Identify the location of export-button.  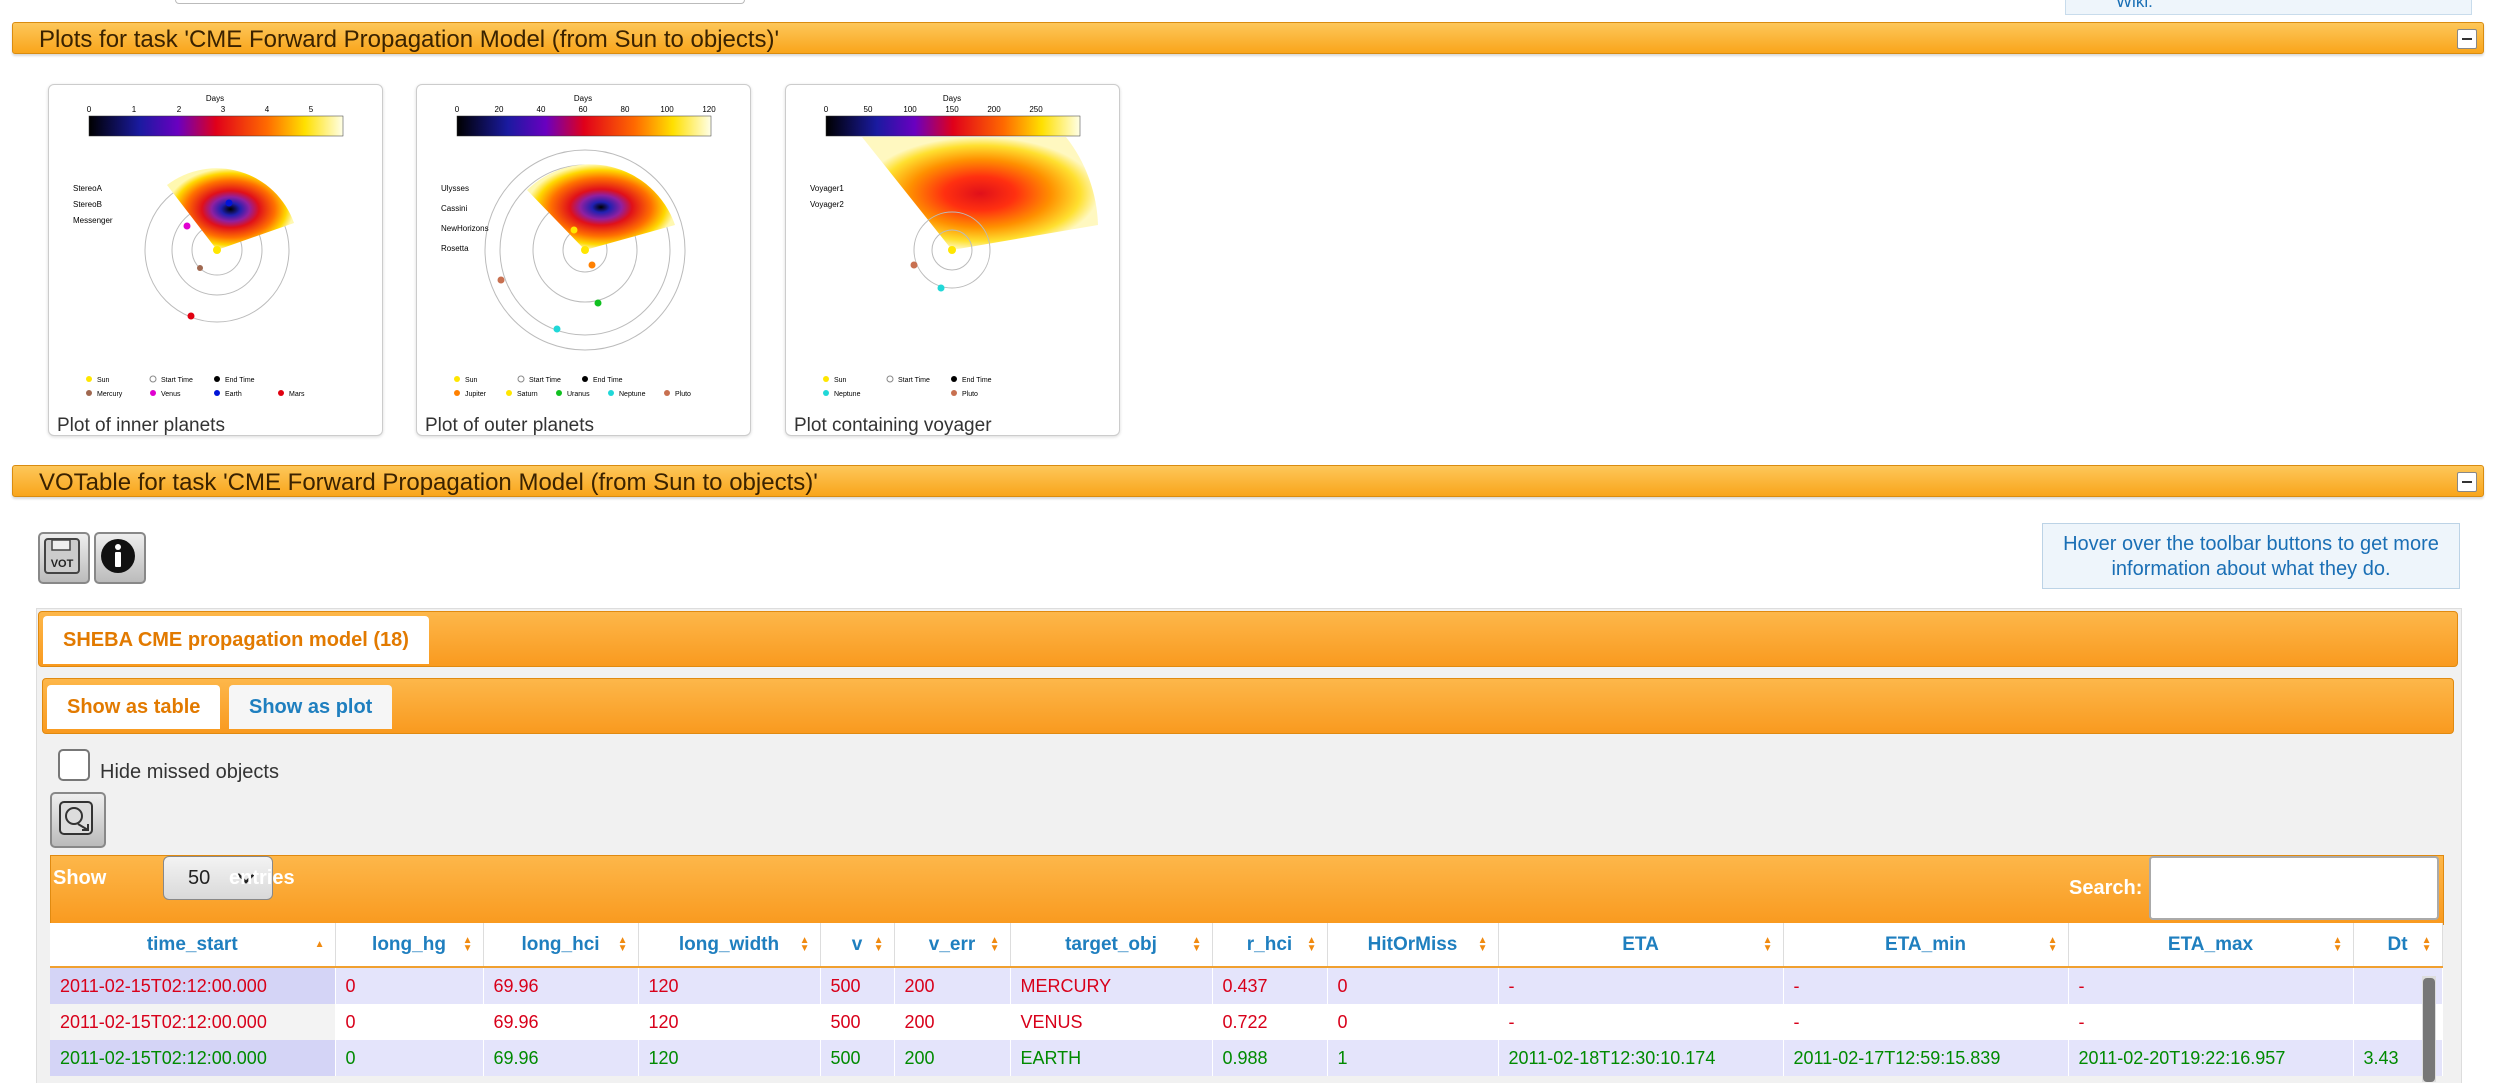
(78, 820).